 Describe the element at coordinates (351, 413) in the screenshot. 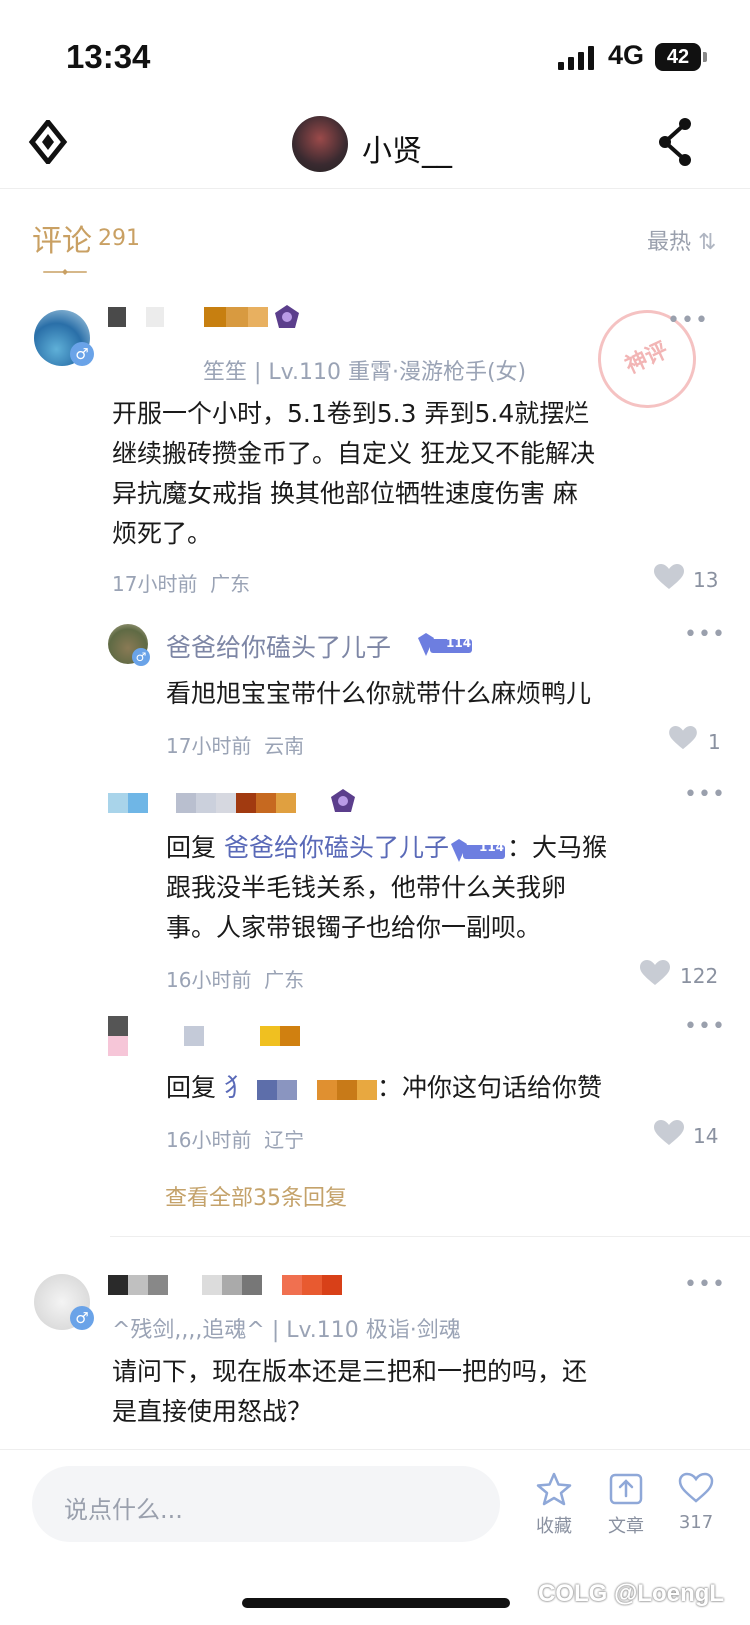

I see `comment-line: 开服一个小时，5.1卷到5.3 弄到5.4就摆烂` at that location.